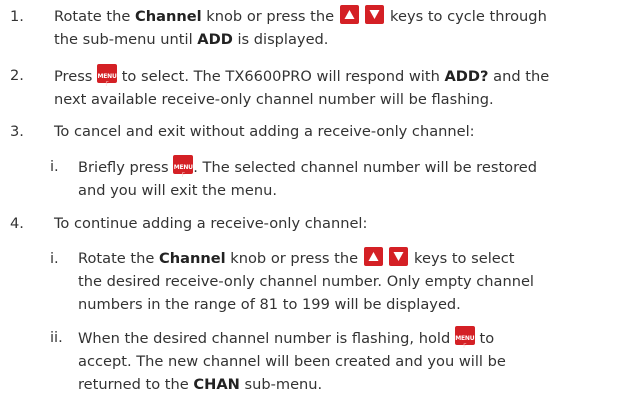 Image resolution: width=618 pixels, height=398 pixels. What do you see at coordinates (466, 76) in the screenshot?
I see `add-prompt-term: ADD?` at bounding box center [466, 76].